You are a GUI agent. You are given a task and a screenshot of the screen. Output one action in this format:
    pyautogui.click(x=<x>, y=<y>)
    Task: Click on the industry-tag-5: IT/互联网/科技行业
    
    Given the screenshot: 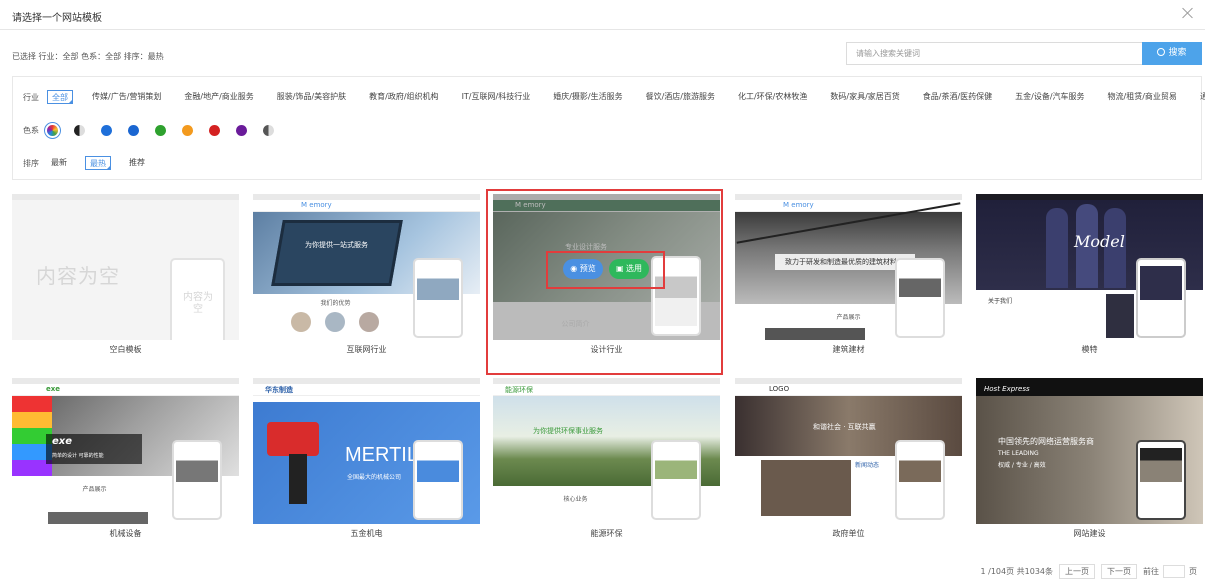 What is the action you would take?
    pyautogui.click(x=496, y=97)
    